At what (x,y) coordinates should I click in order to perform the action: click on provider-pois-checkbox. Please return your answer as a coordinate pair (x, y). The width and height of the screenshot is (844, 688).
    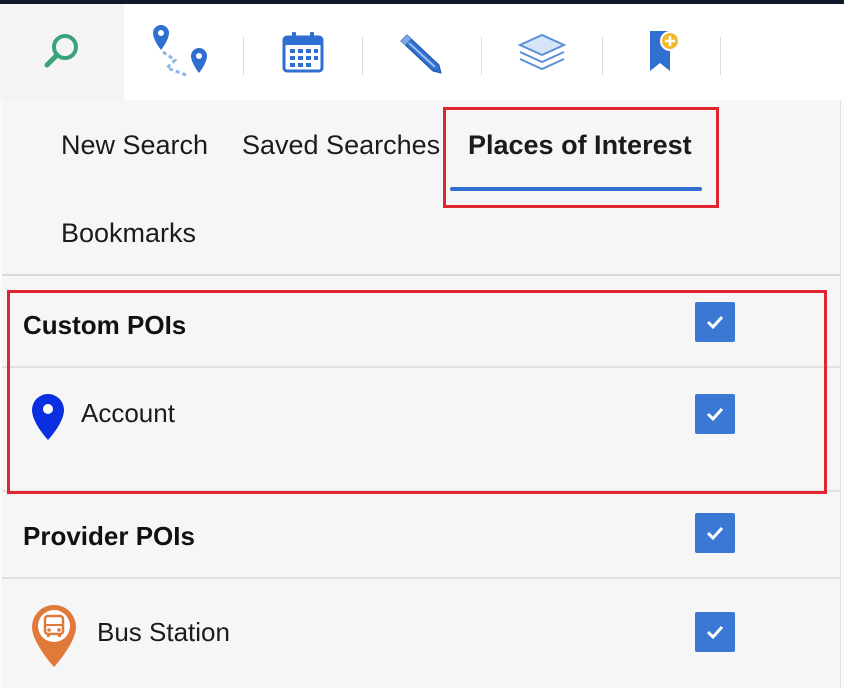
    Looking at the image, I should click on (715, 533).